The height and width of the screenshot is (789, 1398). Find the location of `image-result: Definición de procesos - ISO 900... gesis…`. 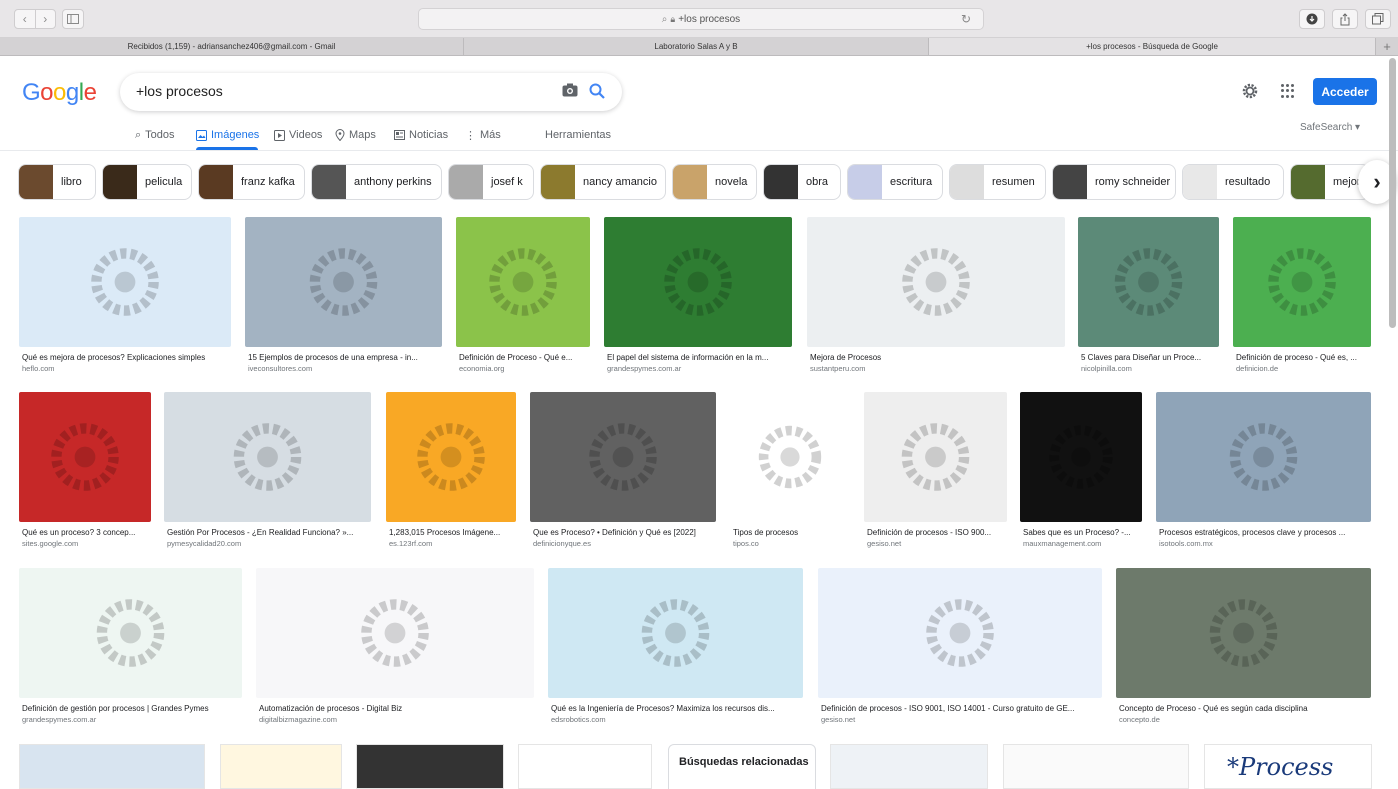

image-result: Definición de procesos - ISO 900... gesis… is located at coordinates (935, 475).